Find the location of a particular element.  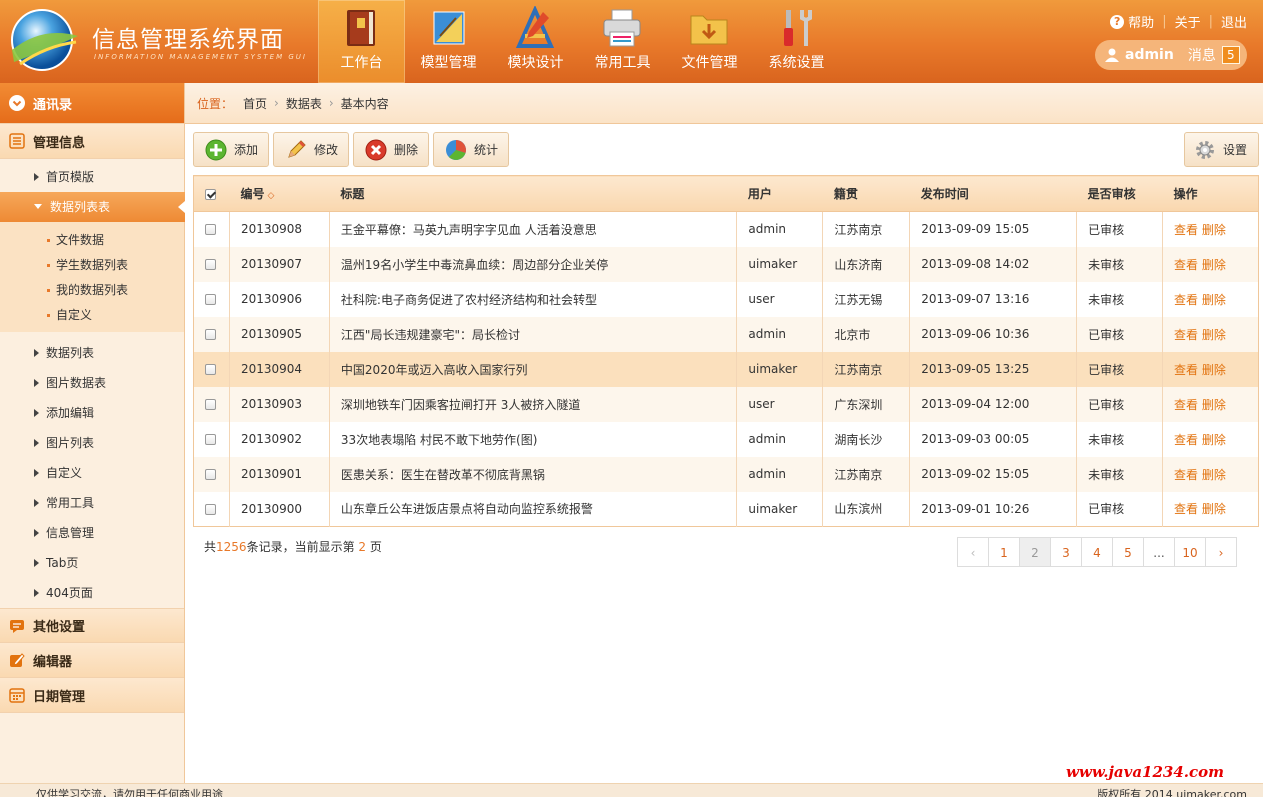

page-button: 4 is located at coordinates (1097, 552).